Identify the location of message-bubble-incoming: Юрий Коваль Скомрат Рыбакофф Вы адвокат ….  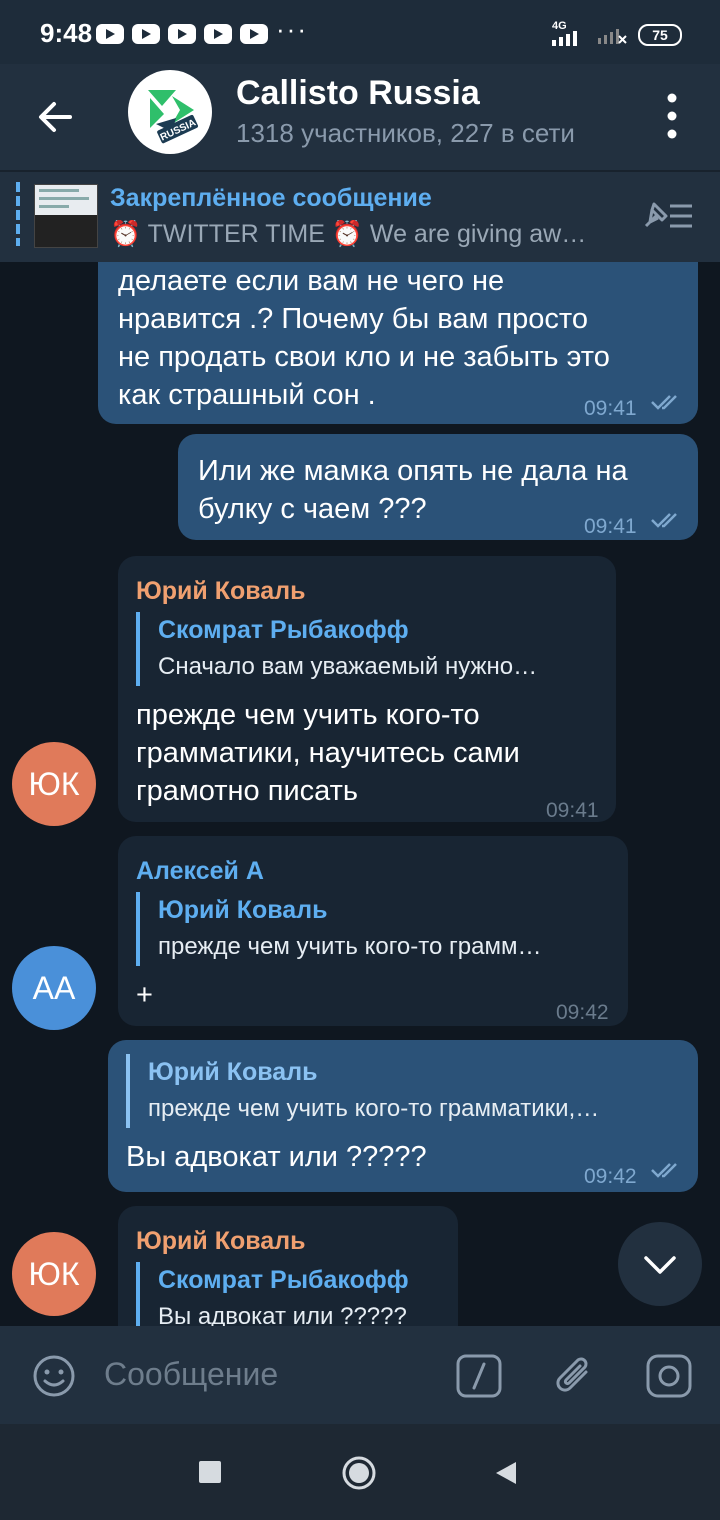
(288, 1266).